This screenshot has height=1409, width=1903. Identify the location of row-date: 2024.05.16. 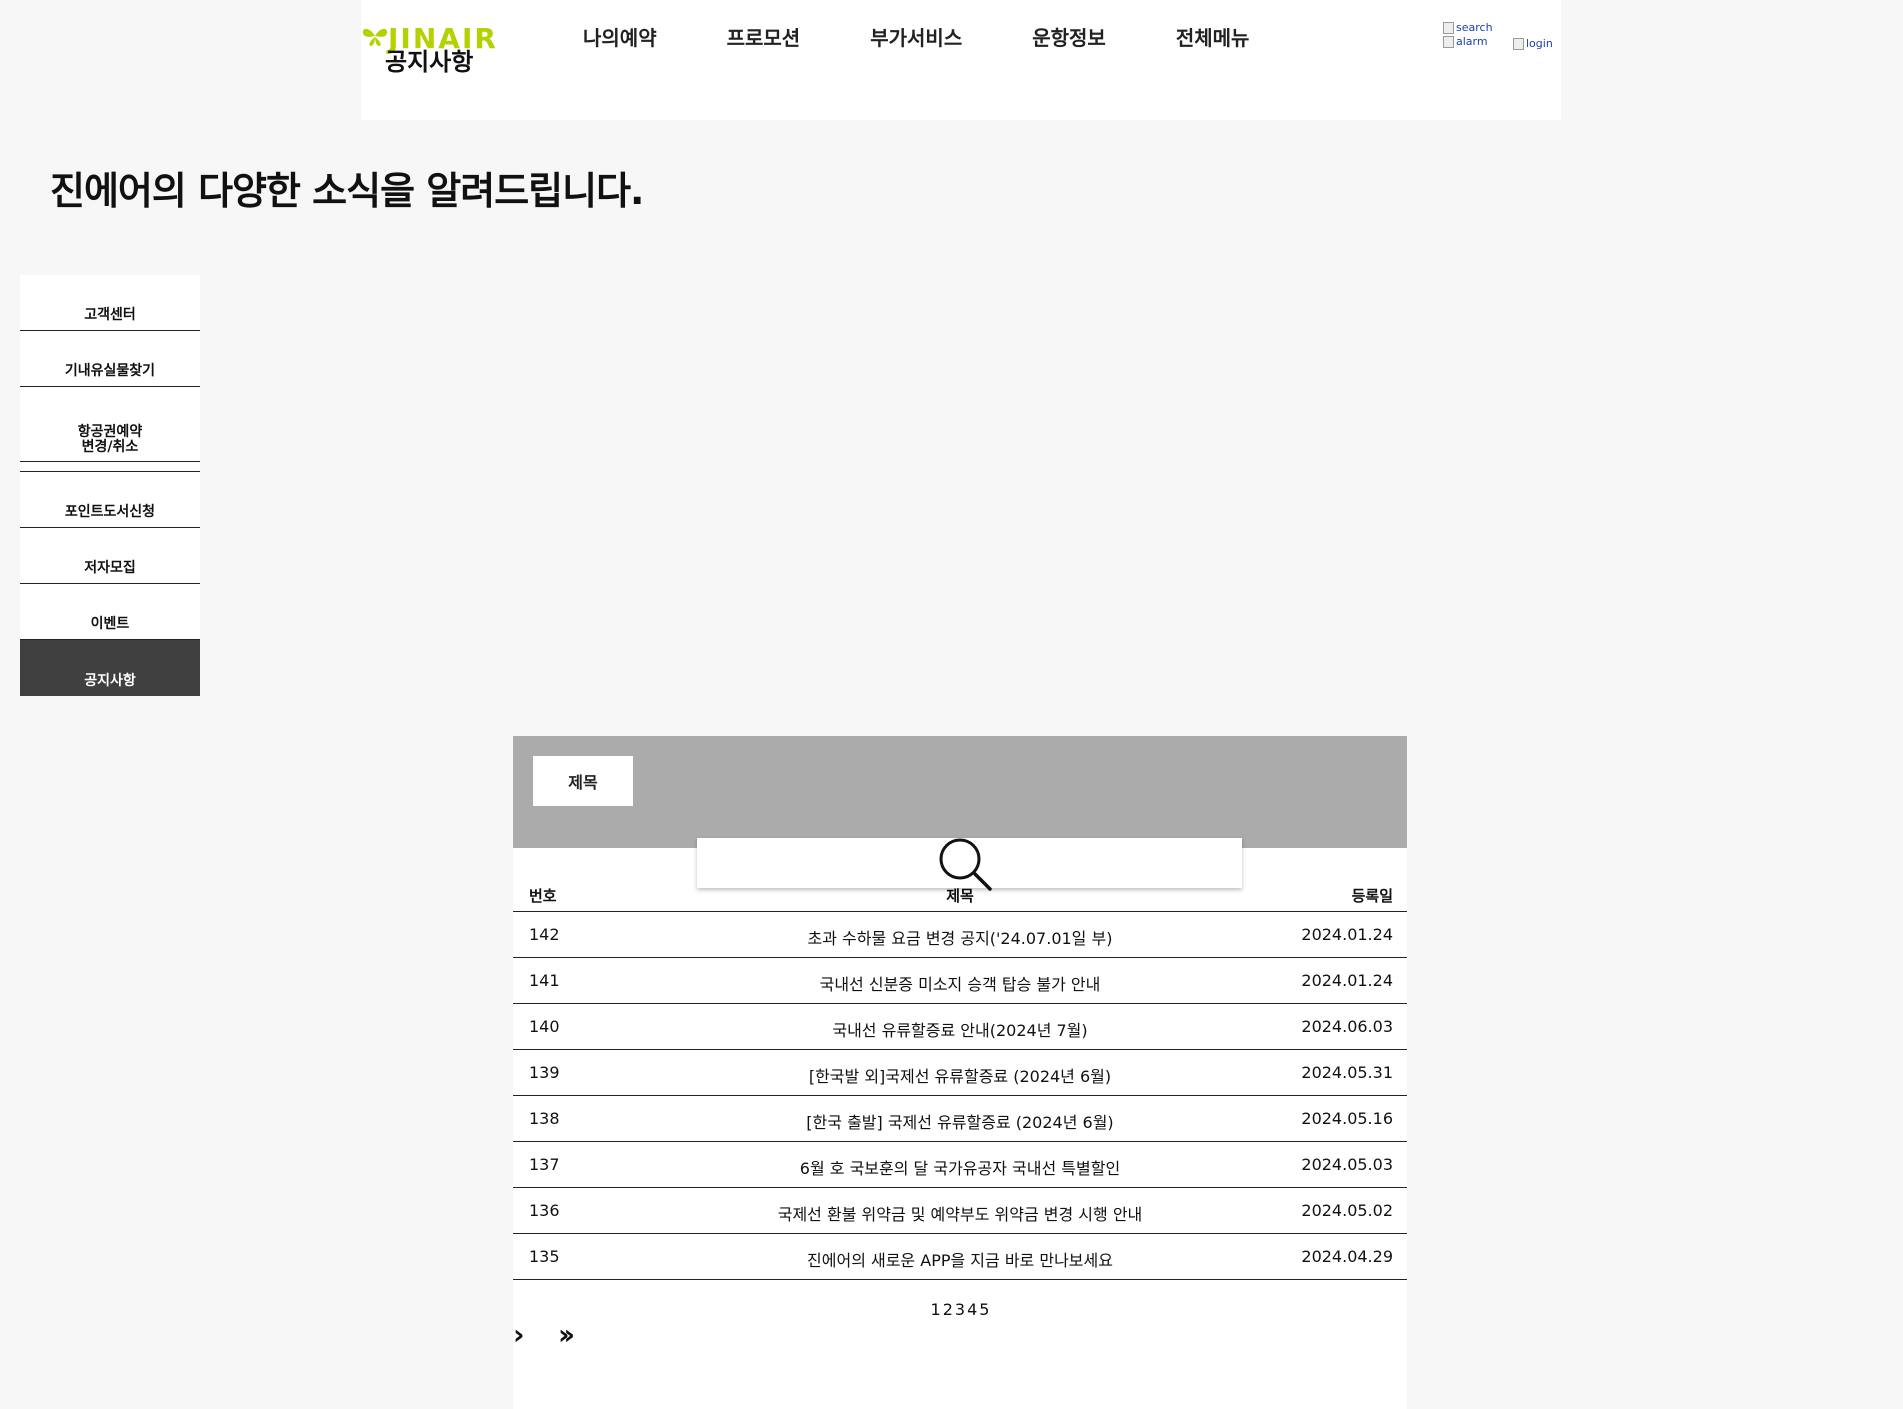
(1347, 1118).